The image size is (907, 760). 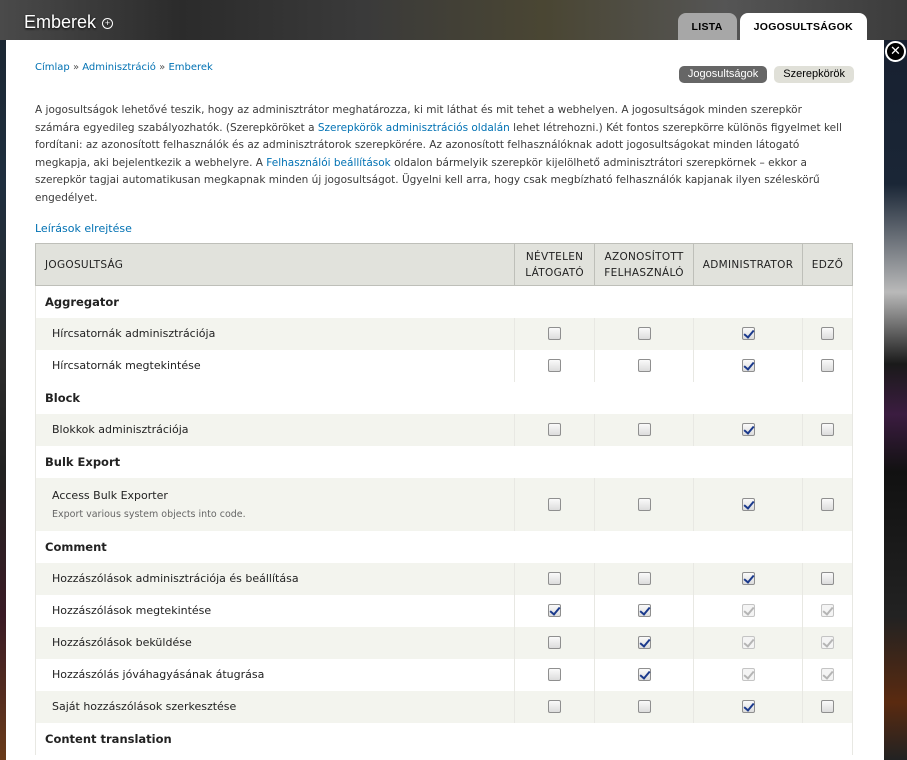 I want to click on permission-name-cell: Hozzászólás jóváhagyásának átugrása, so click(x=275, y=674).